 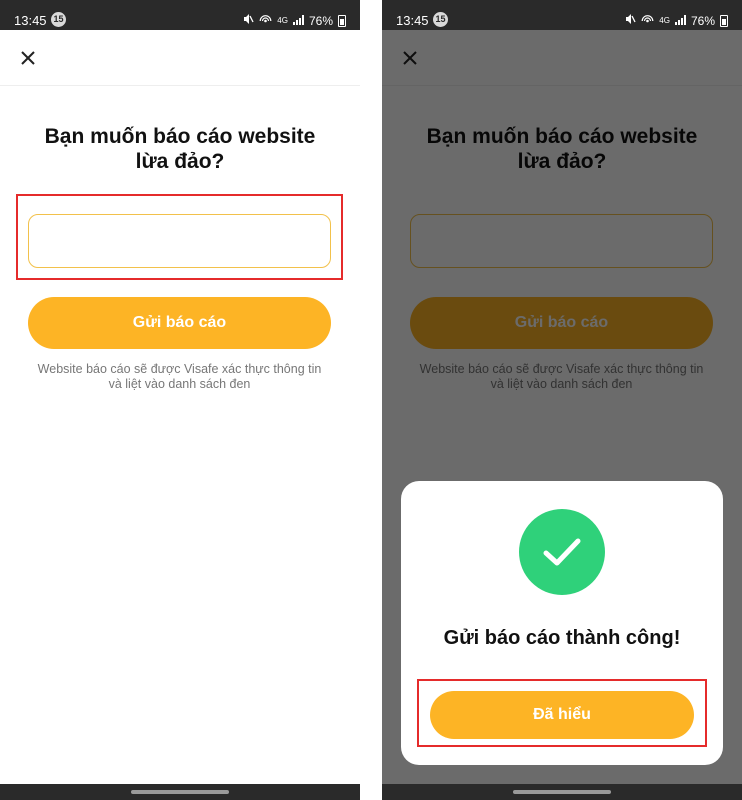 I want to click on success-badge, so click(x=562, y=552).